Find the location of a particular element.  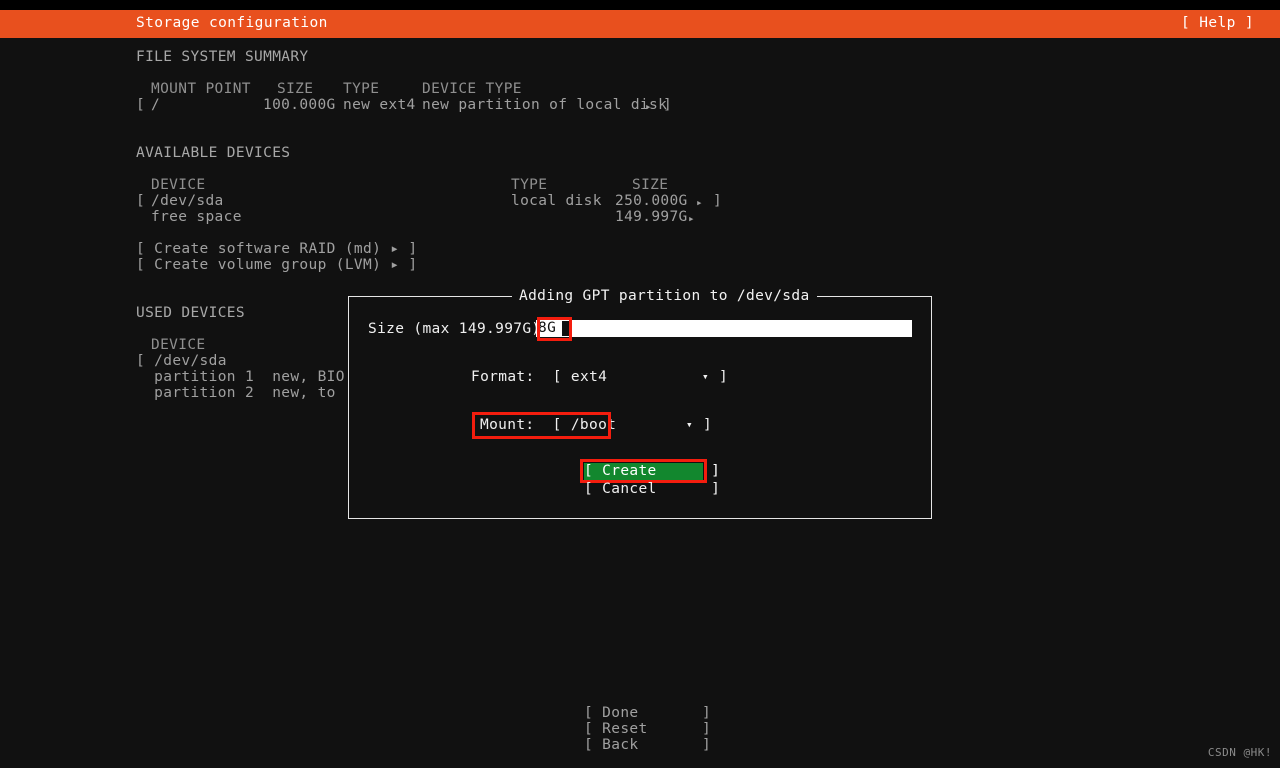

app-header: Storage configuration [ Help ] is located at coordinates (640, 24).